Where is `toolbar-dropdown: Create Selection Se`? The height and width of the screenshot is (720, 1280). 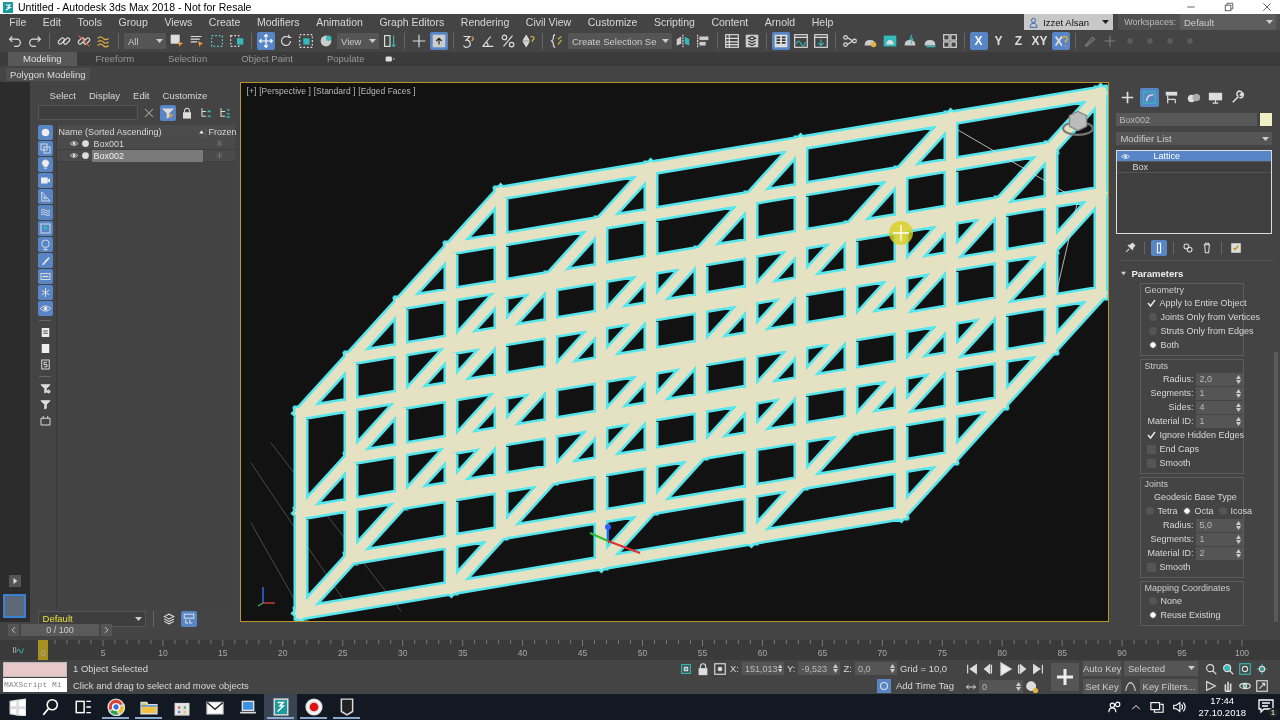 toolbar-dropdown: Create Selection Se is located at coordinates (620, 41).